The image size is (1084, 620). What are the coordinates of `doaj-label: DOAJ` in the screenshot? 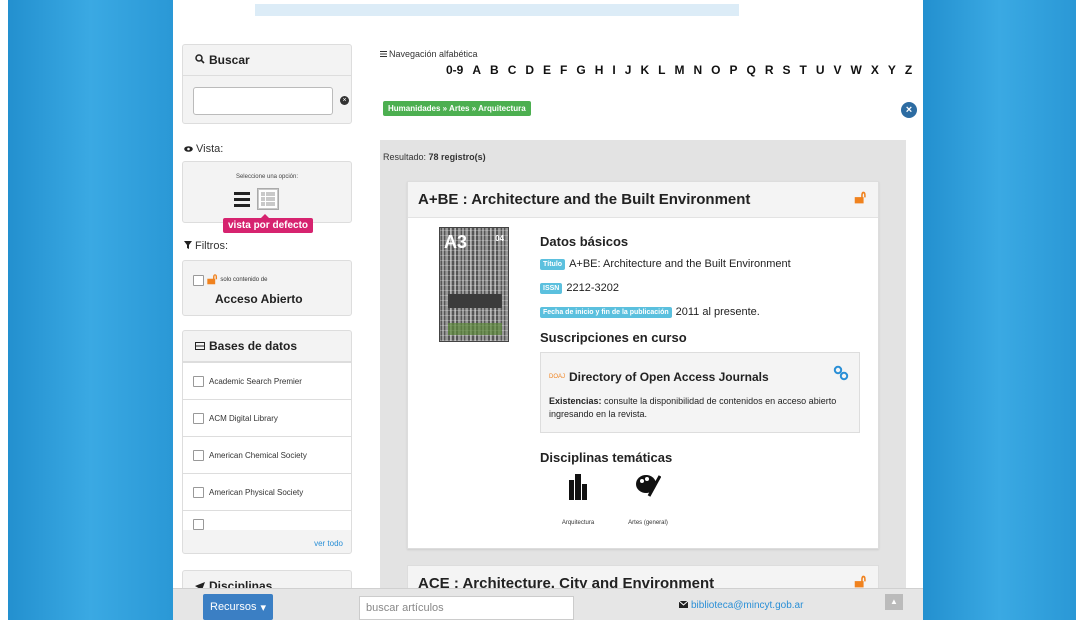 It's located at (557, 377).